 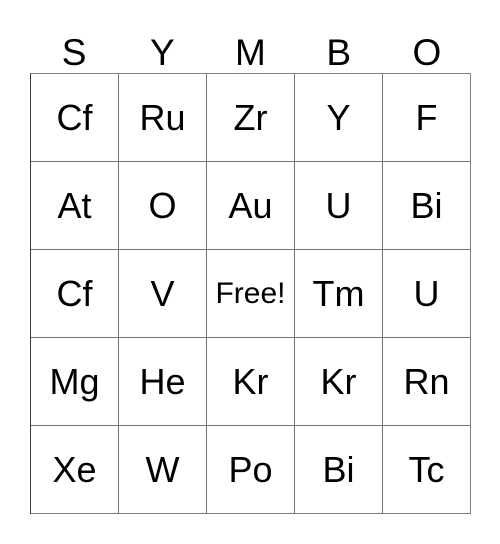 I want to click on bingo-cell: V, so click(x=163, y=294).